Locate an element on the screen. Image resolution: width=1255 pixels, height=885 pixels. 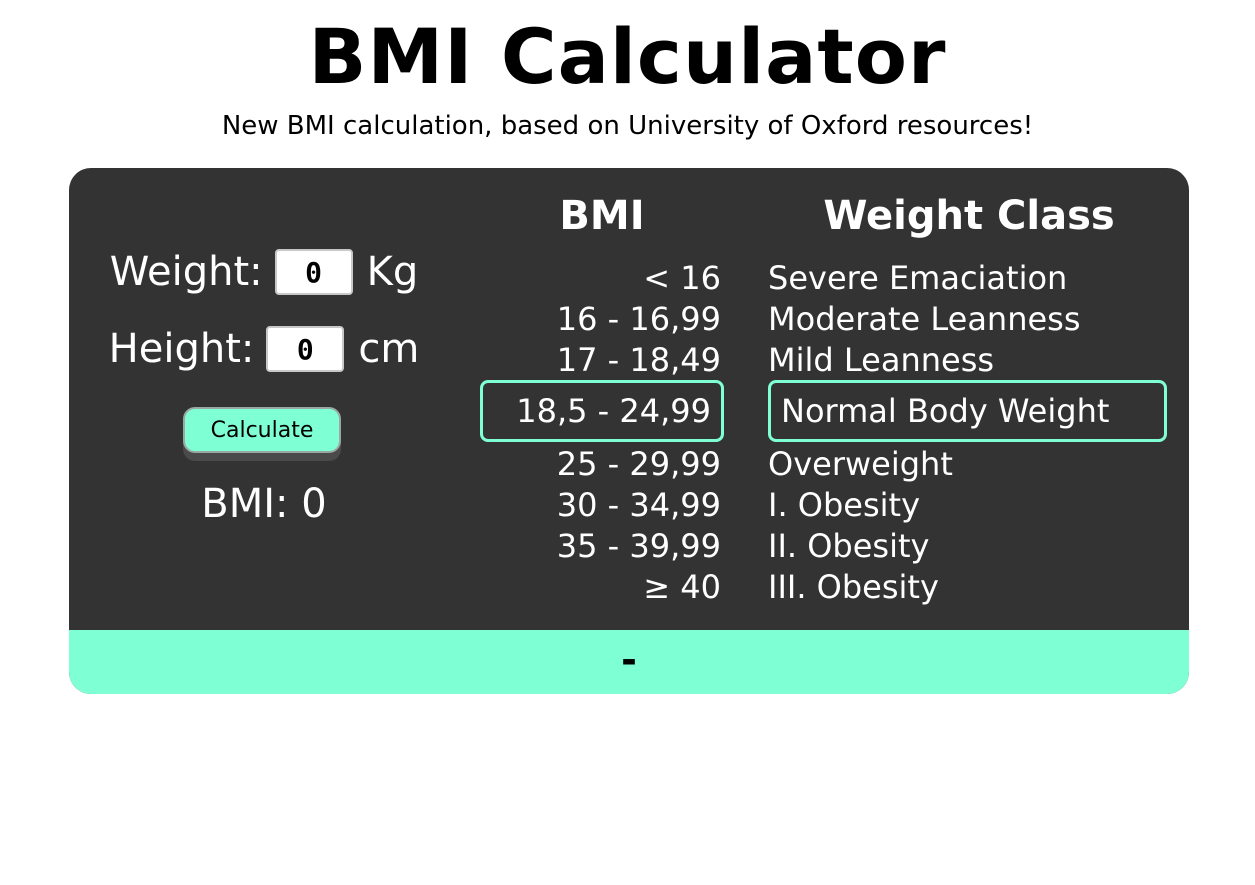
weight-class-column-header: Weight Class is located at coordinates (969, 216).